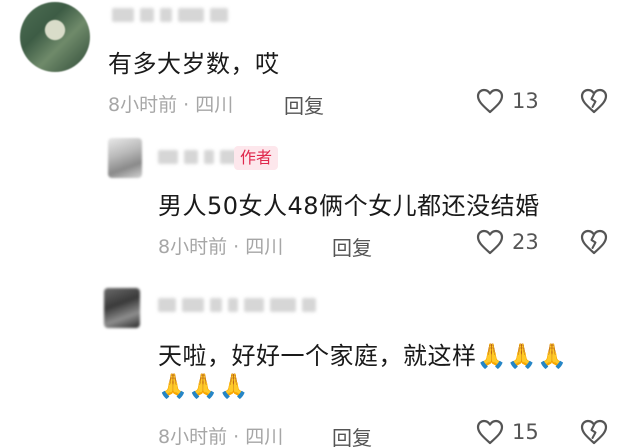  I want to click on like-button: 13, so click(507, 101).